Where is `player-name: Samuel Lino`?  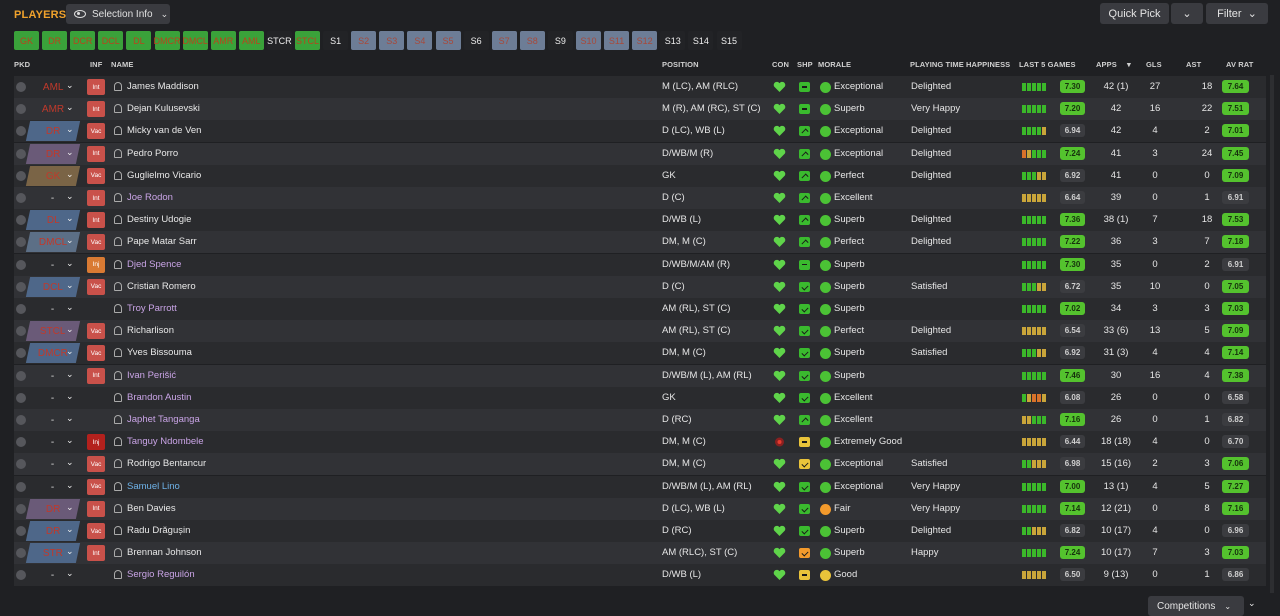
player-name: Samuel Lino is located at coordinates (153, 486).